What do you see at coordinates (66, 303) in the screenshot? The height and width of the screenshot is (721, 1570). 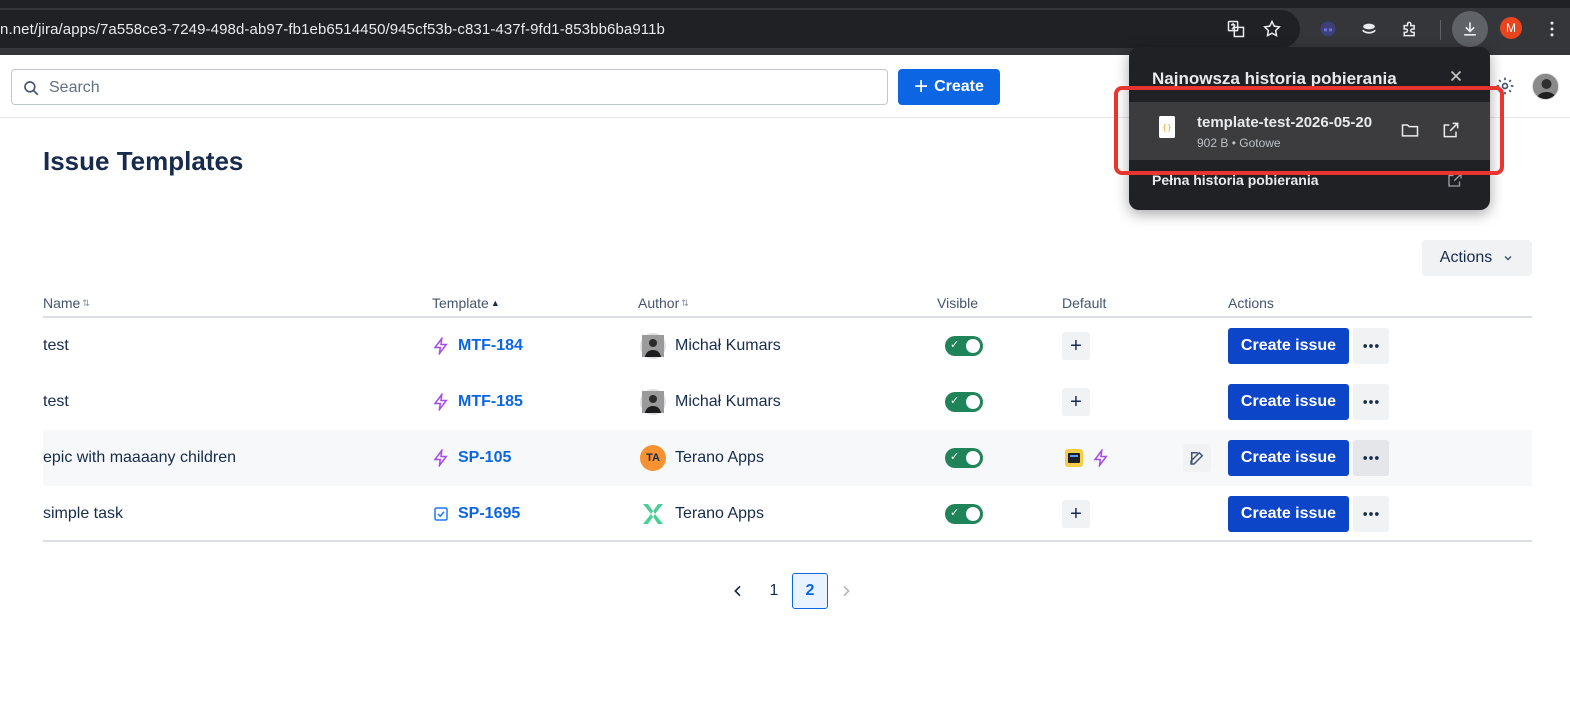 I see `column-header-name: Name ⇅` at bounding box center [66, 303].